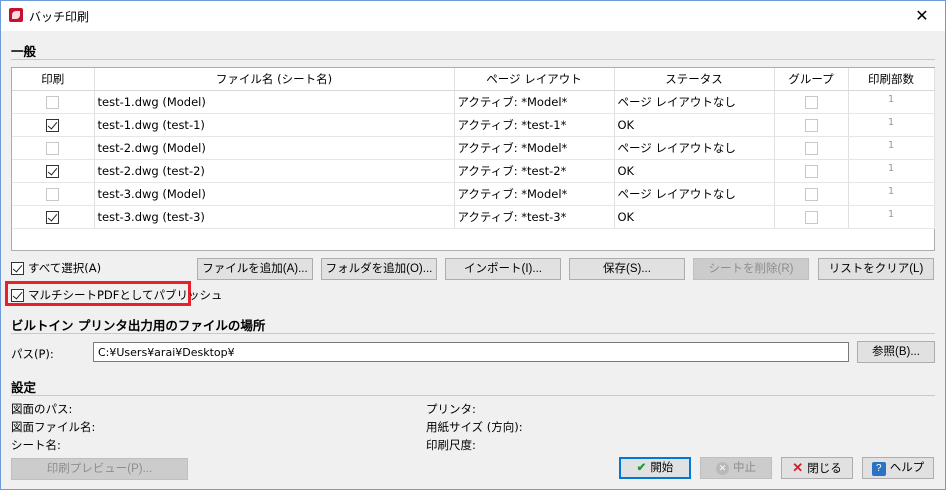 The width and height of the screenshot is (946, 490). Describe the element at coordinates (694, 79) in the screenshot. I see `col-status: ステータス` at that location.